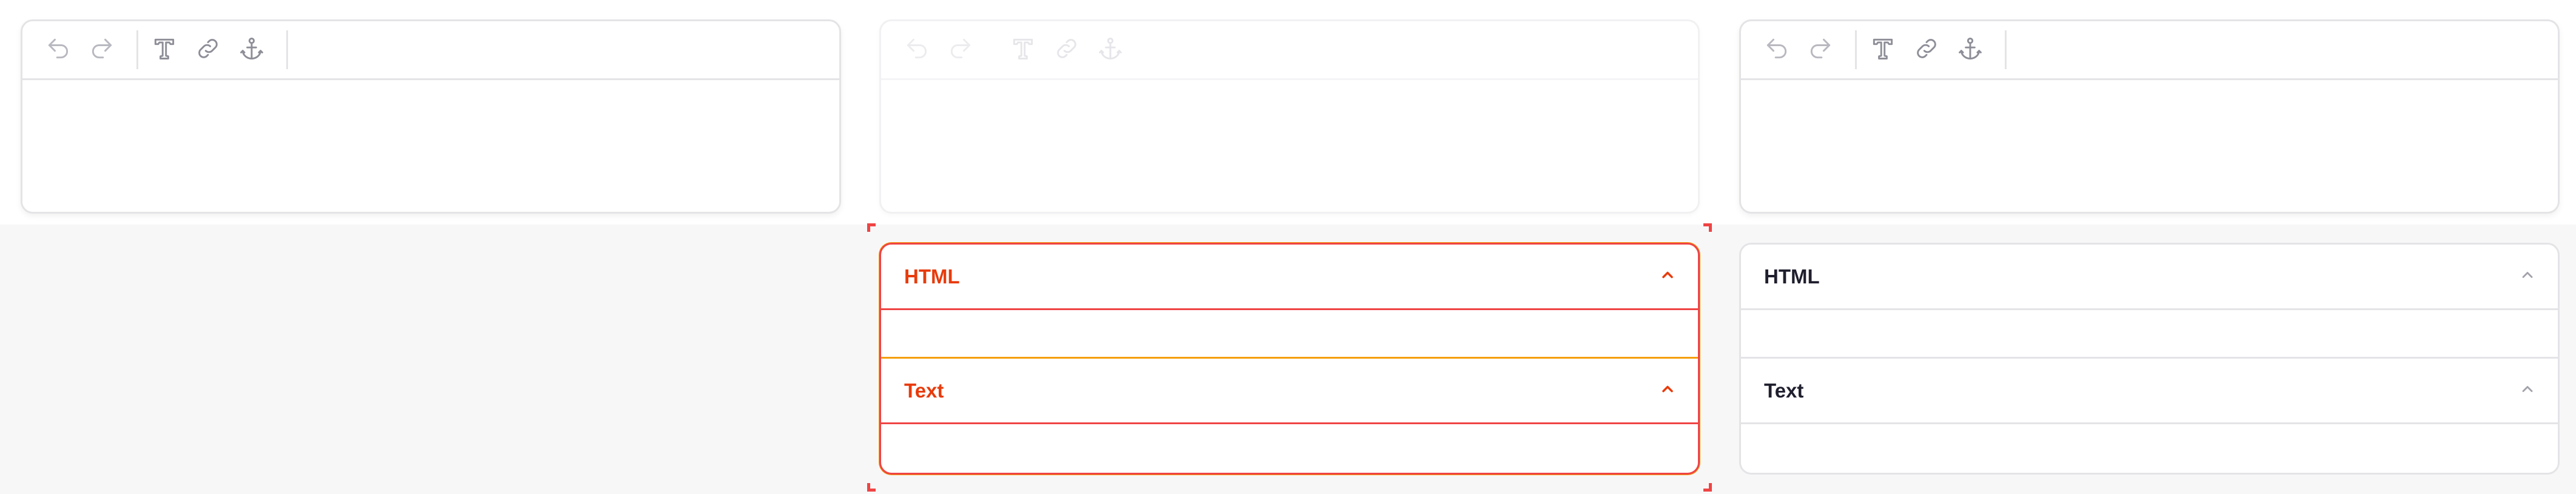 This screenshot has width=2576, height=494. I want to click on accordion-selected: HTML Text, so click(1289, 359).